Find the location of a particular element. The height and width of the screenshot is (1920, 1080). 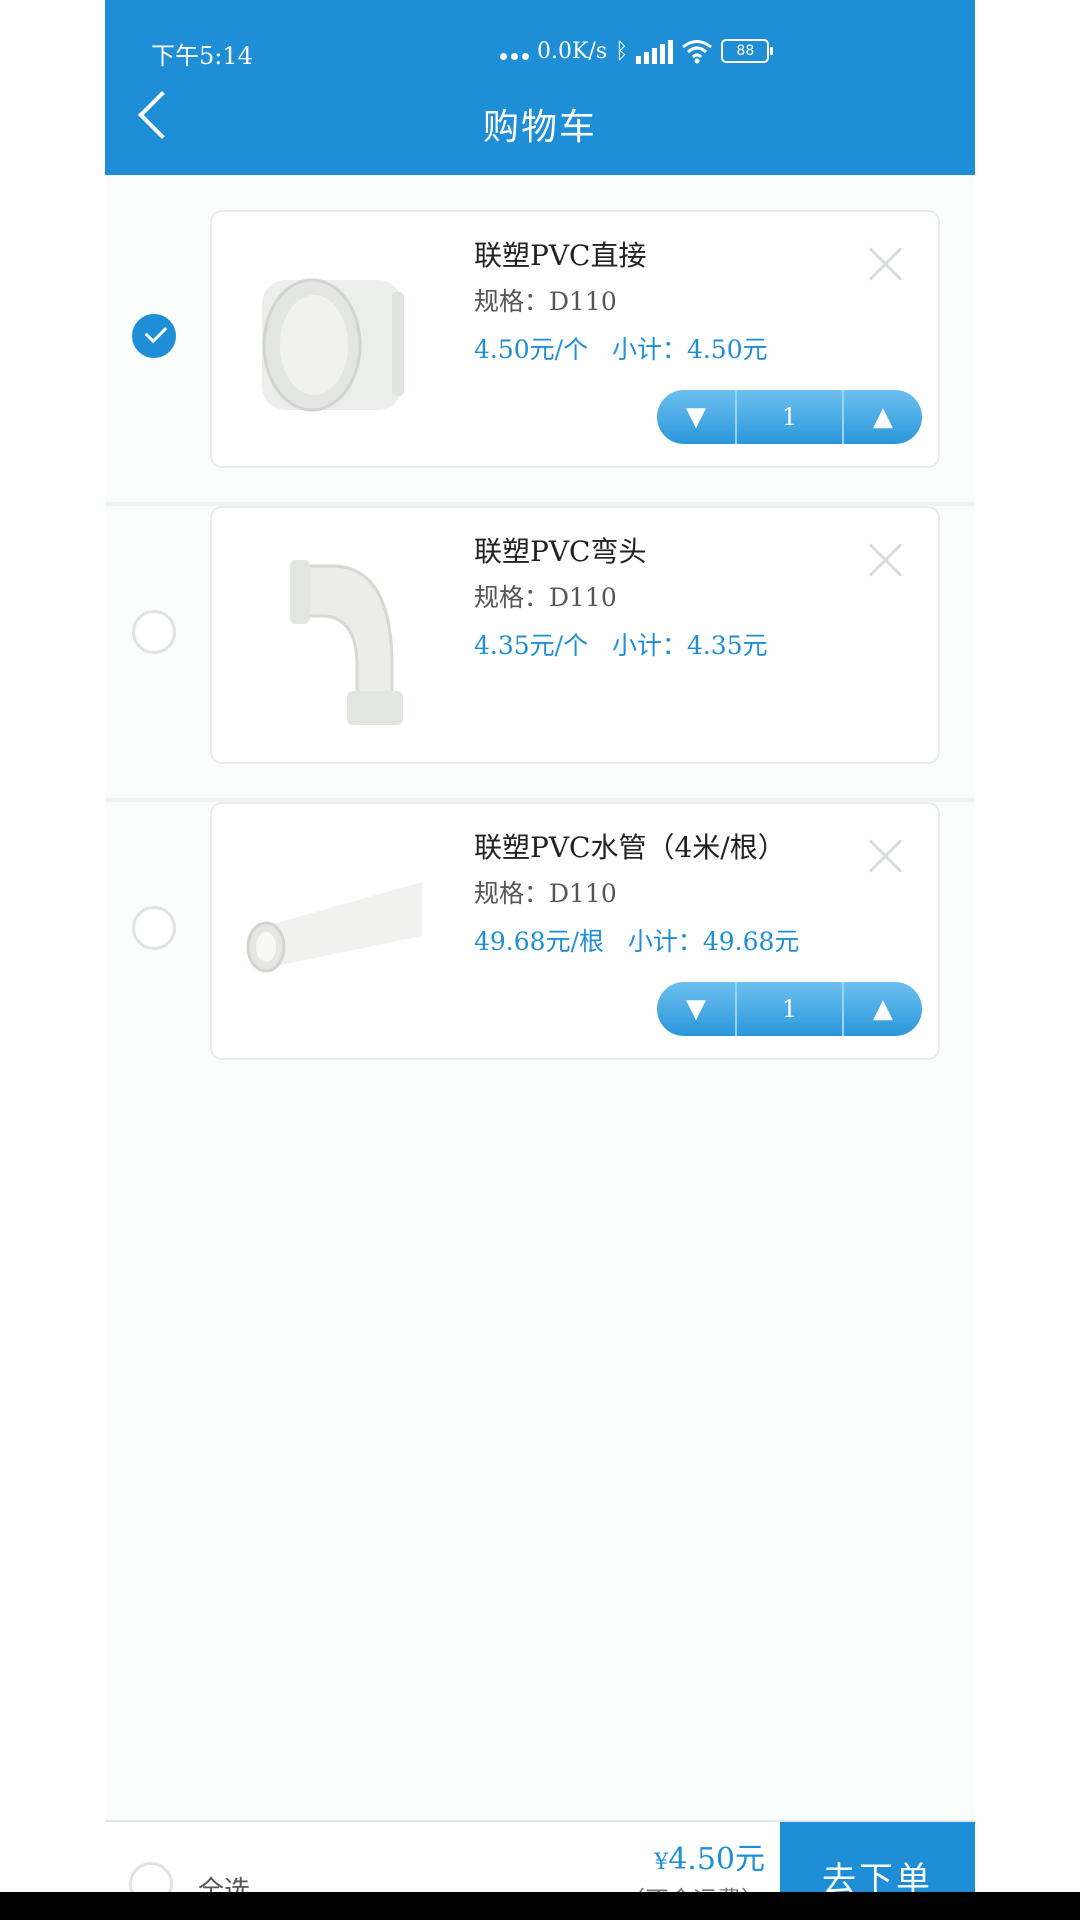

product-name: 联塑PVC直接 is located at coordinates (560, 255).